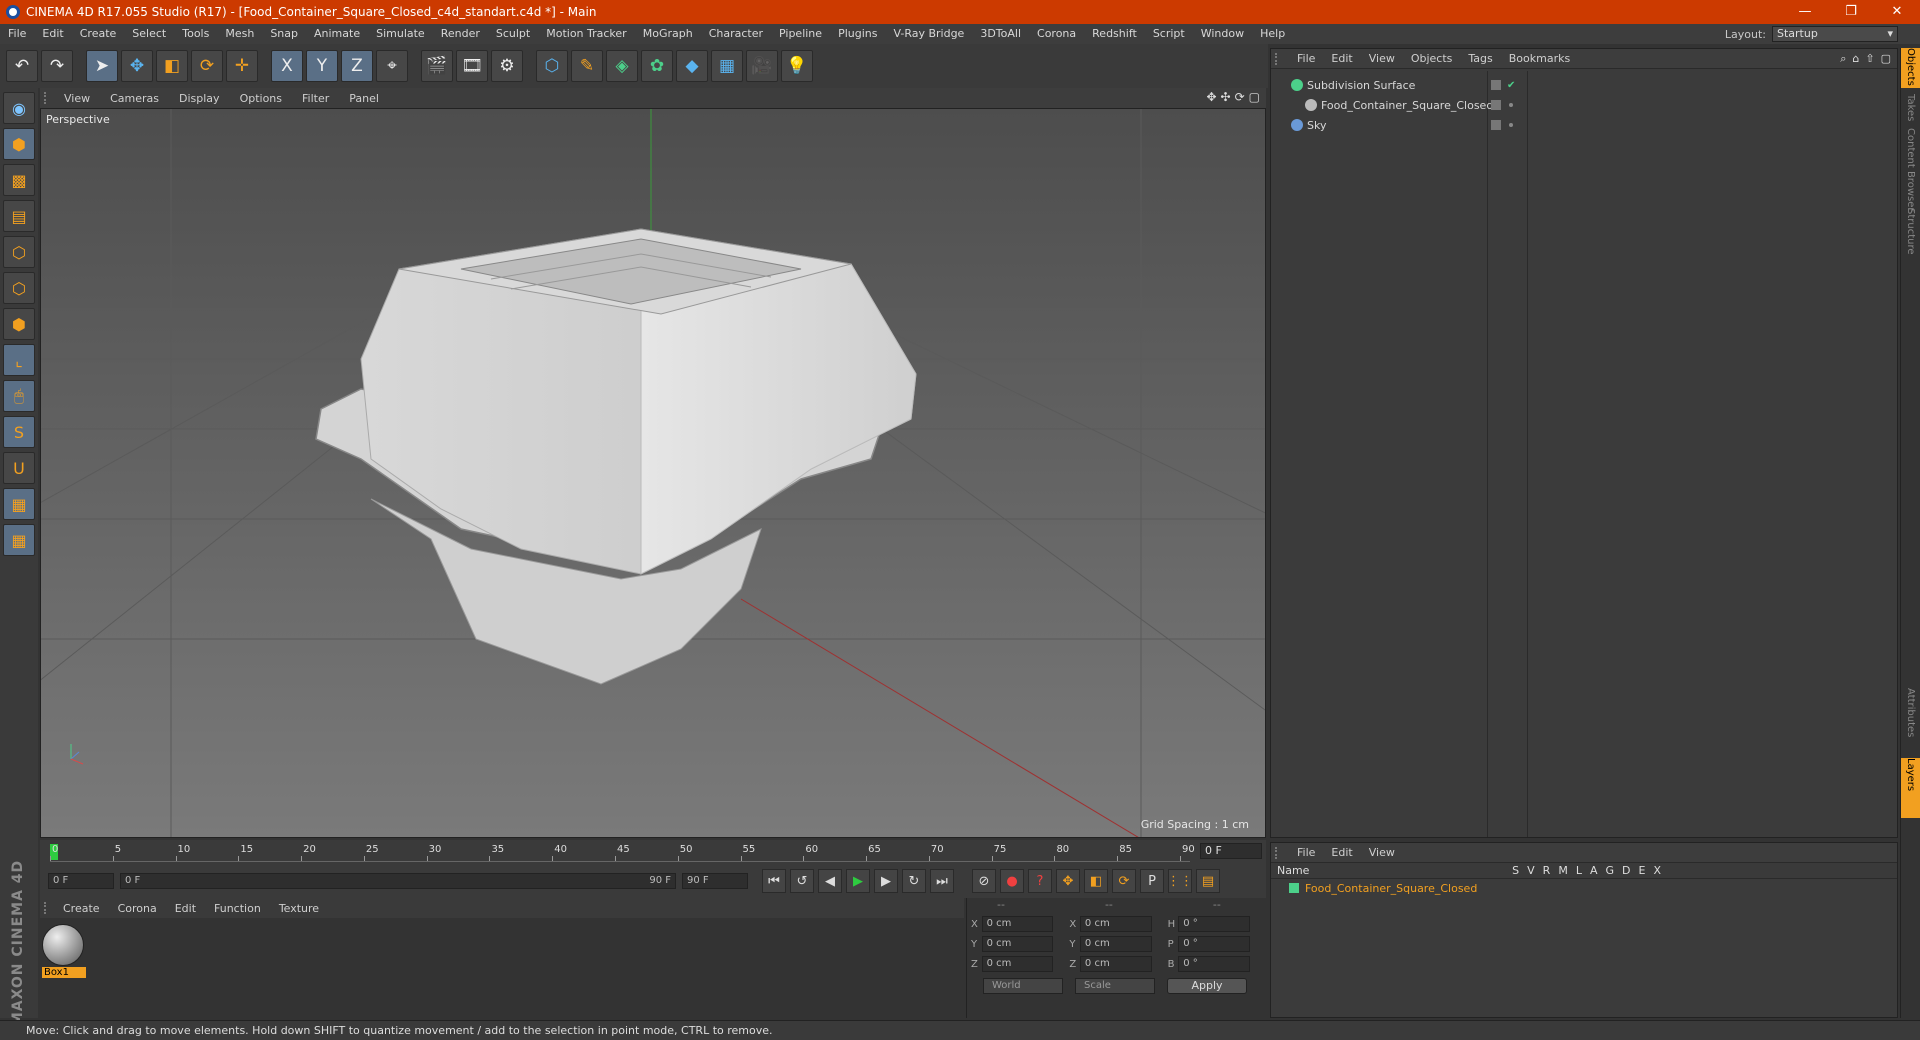 The width and height of the screenshot is (1920, 1040). What do you see at coordinates (802, 881) in the screenshot?
I see `prev-key-button: ↺` at bounding box center [802, 881].